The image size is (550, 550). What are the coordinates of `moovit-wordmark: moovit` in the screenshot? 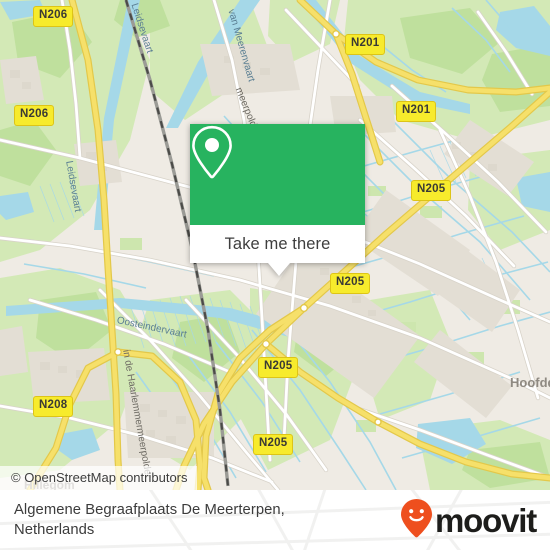 It's located at (486, 520).